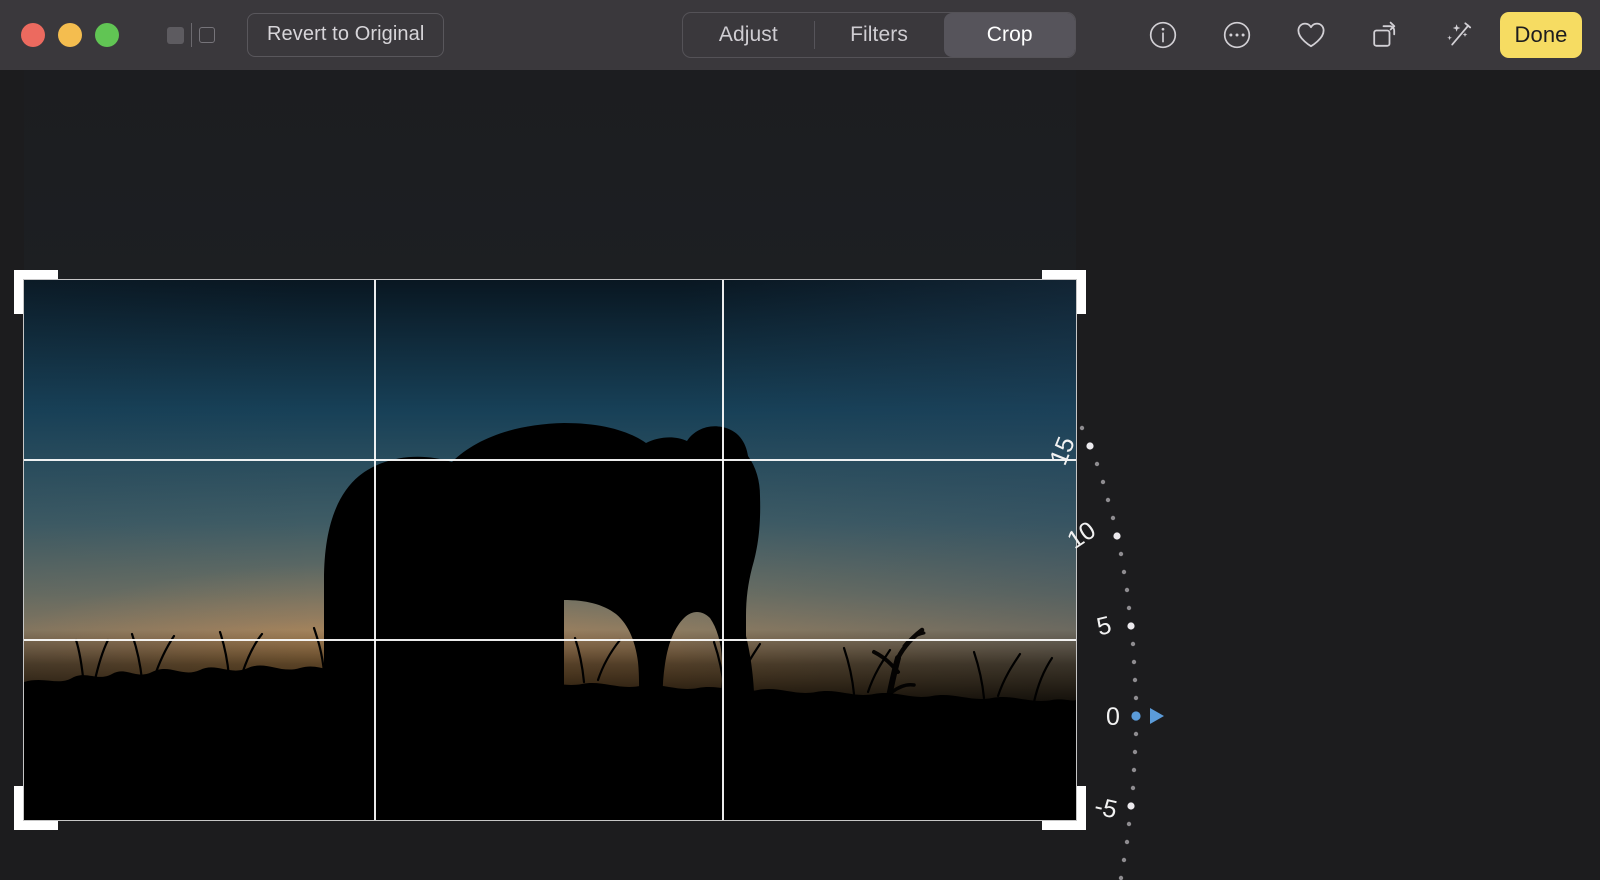  Describe the element at coordinates (1085, 878) in the screenshot. I see `dial-label-neg-10: -10` at that location.